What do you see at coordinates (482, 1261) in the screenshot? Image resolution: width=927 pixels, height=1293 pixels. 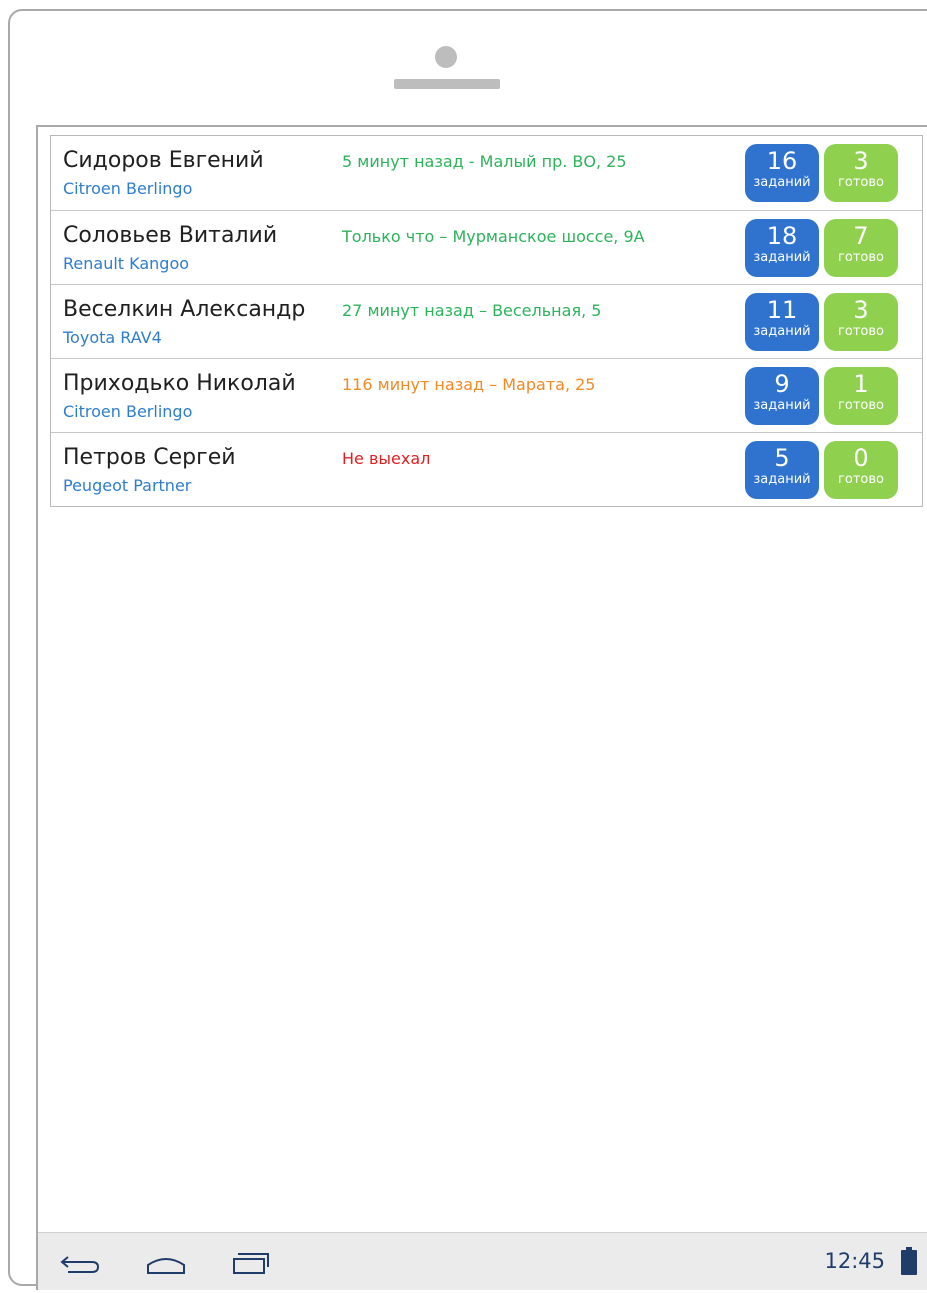 I see `system-navigation-bar: 12:45` at bounding box center [482, 1261].